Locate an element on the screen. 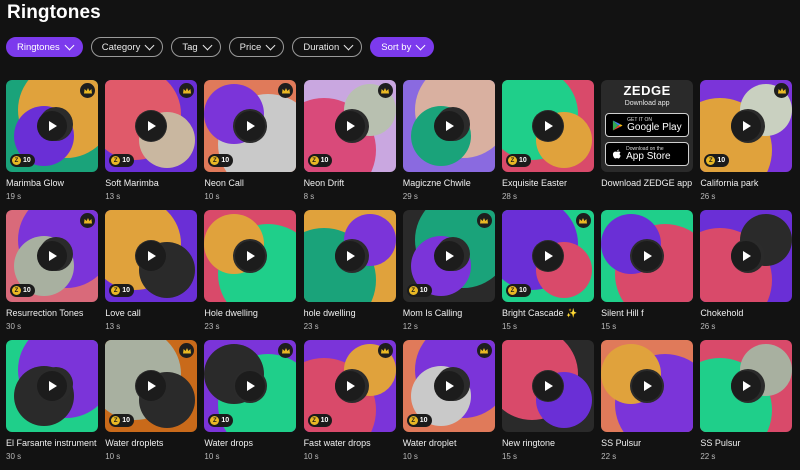  ringtone-card: Z 10 Mom Is Calling 12 s is located at coordinates (448, 275).